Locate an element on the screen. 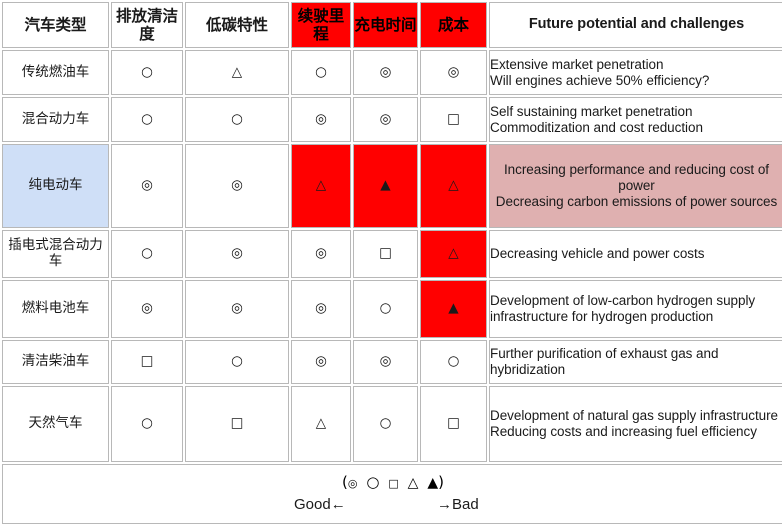 This screenshot has height=526, width=782. vehicle-type-label: 混合动力车 is located at coordinates (55, 119).